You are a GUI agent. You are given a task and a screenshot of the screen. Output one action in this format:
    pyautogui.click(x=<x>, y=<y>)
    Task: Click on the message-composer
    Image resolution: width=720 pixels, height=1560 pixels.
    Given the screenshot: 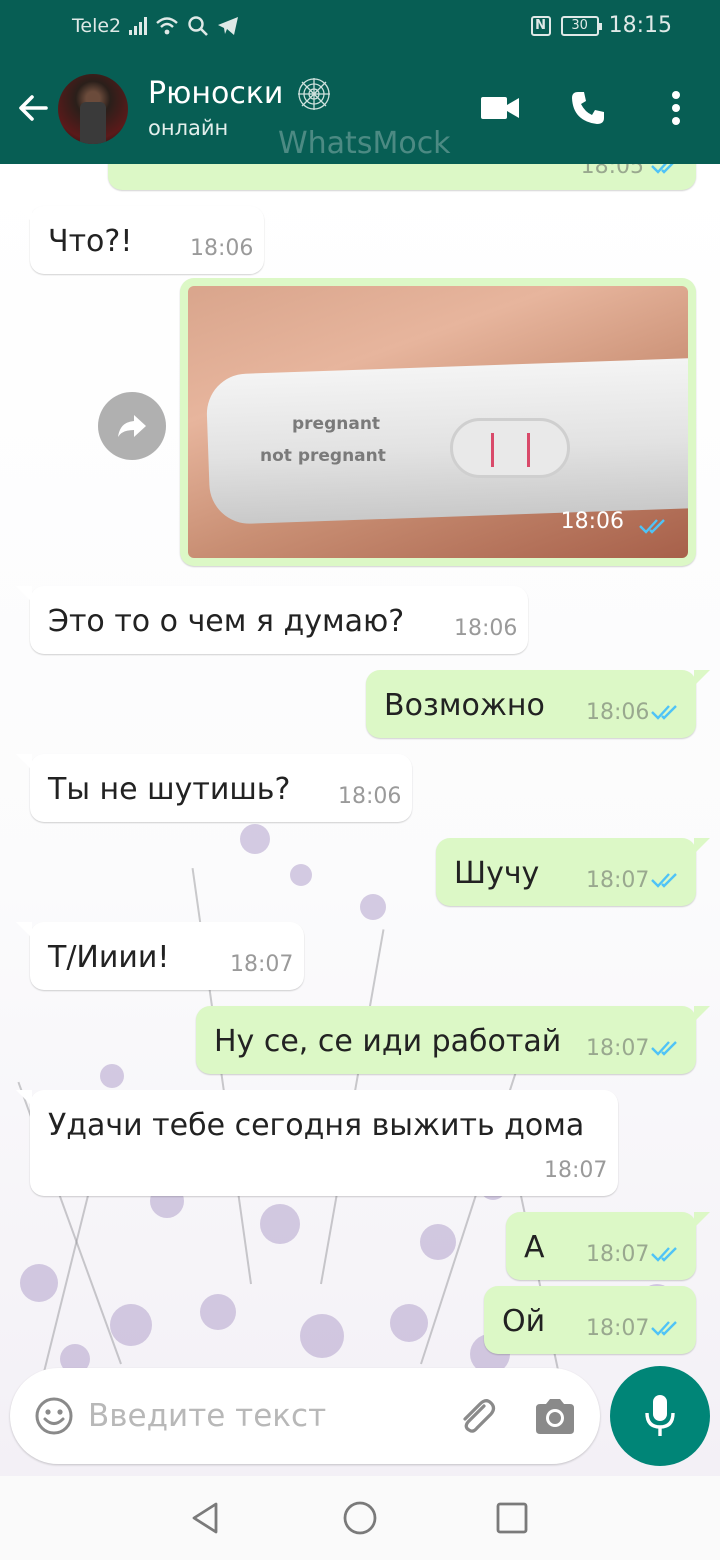 What is the action you would take?
    pyautogui.click(x=305, y=1416)
    